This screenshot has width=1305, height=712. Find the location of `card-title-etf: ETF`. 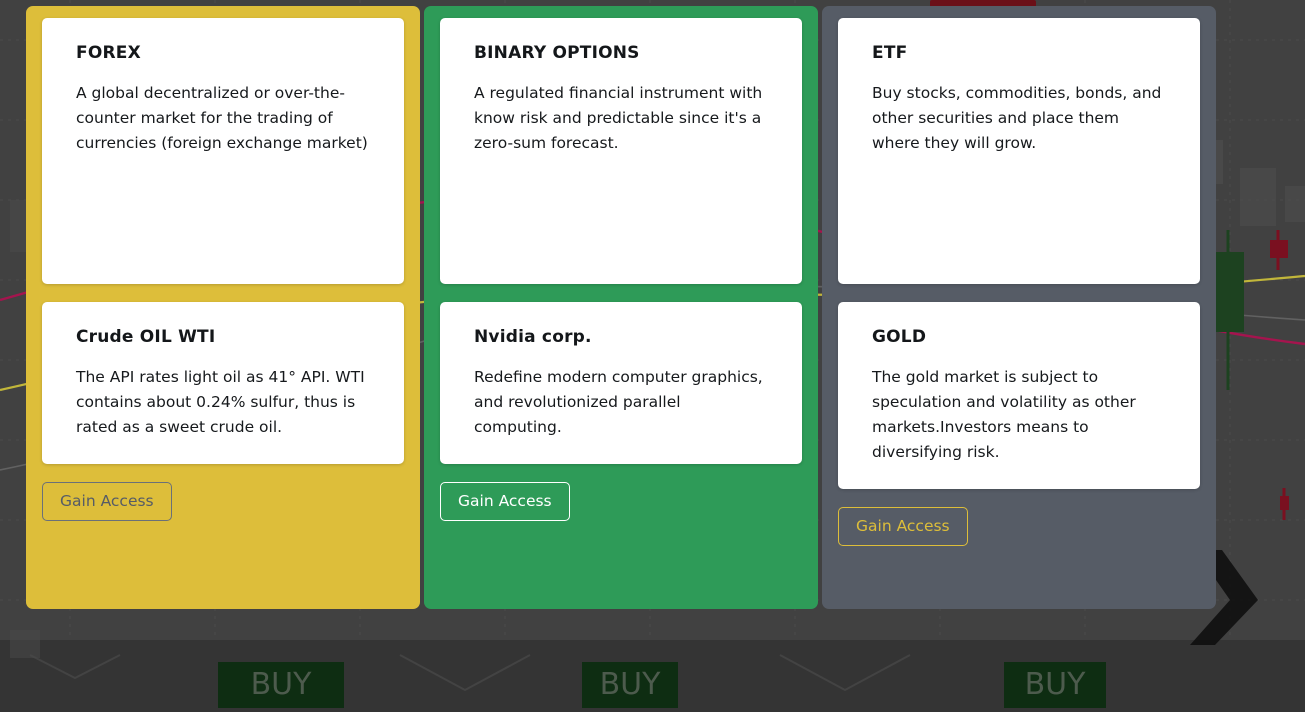

card-title-etf: ETF is located at coordinates (890, 53).